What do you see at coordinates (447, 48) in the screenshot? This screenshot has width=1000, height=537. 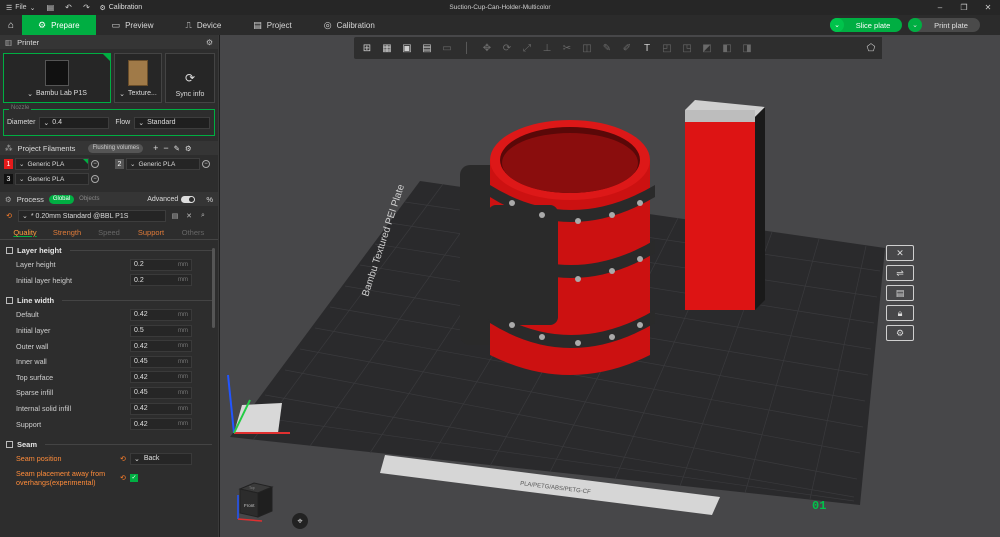 I see `split-icon: ▭` at bounding box center [447, 48].